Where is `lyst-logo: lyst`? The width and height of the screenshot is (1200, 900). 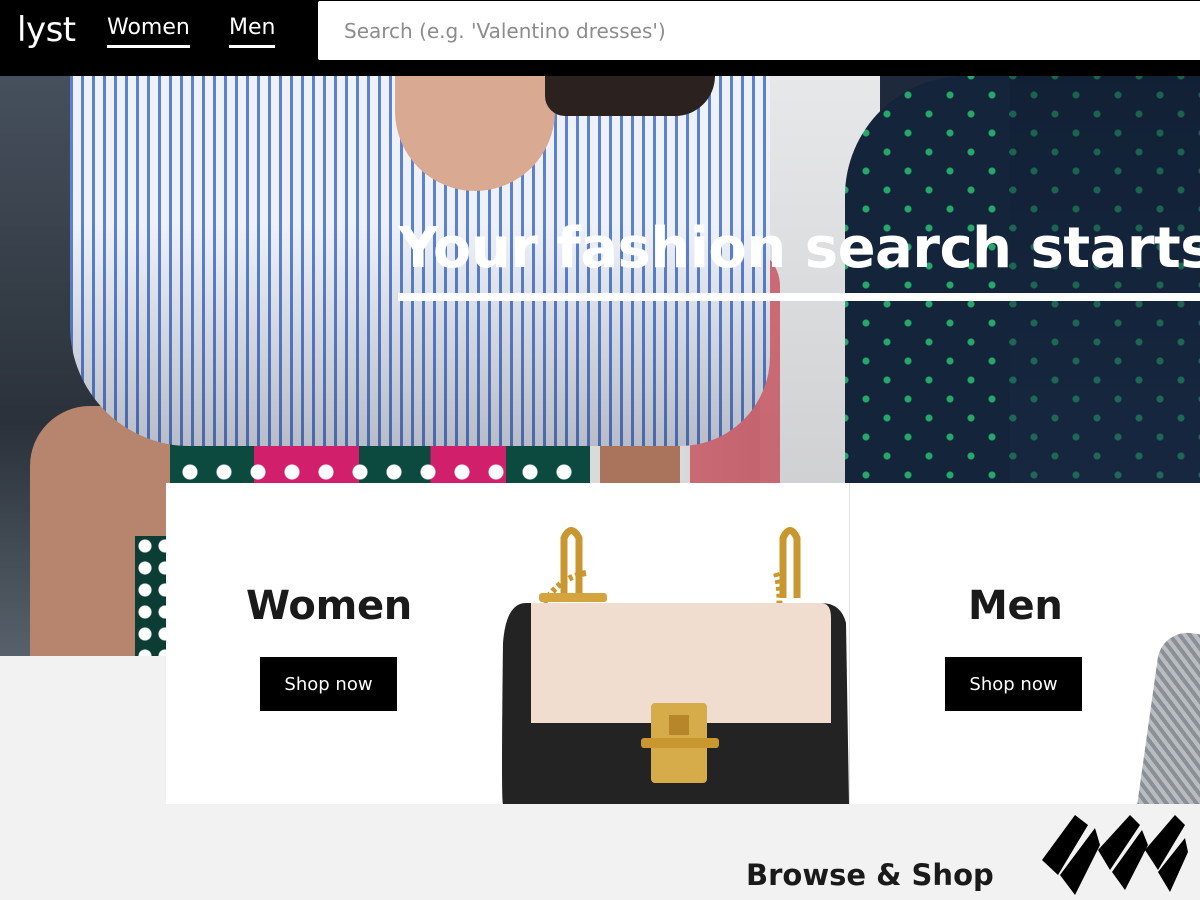 lyst-logo: lyst is located at coordinates (46, 30).